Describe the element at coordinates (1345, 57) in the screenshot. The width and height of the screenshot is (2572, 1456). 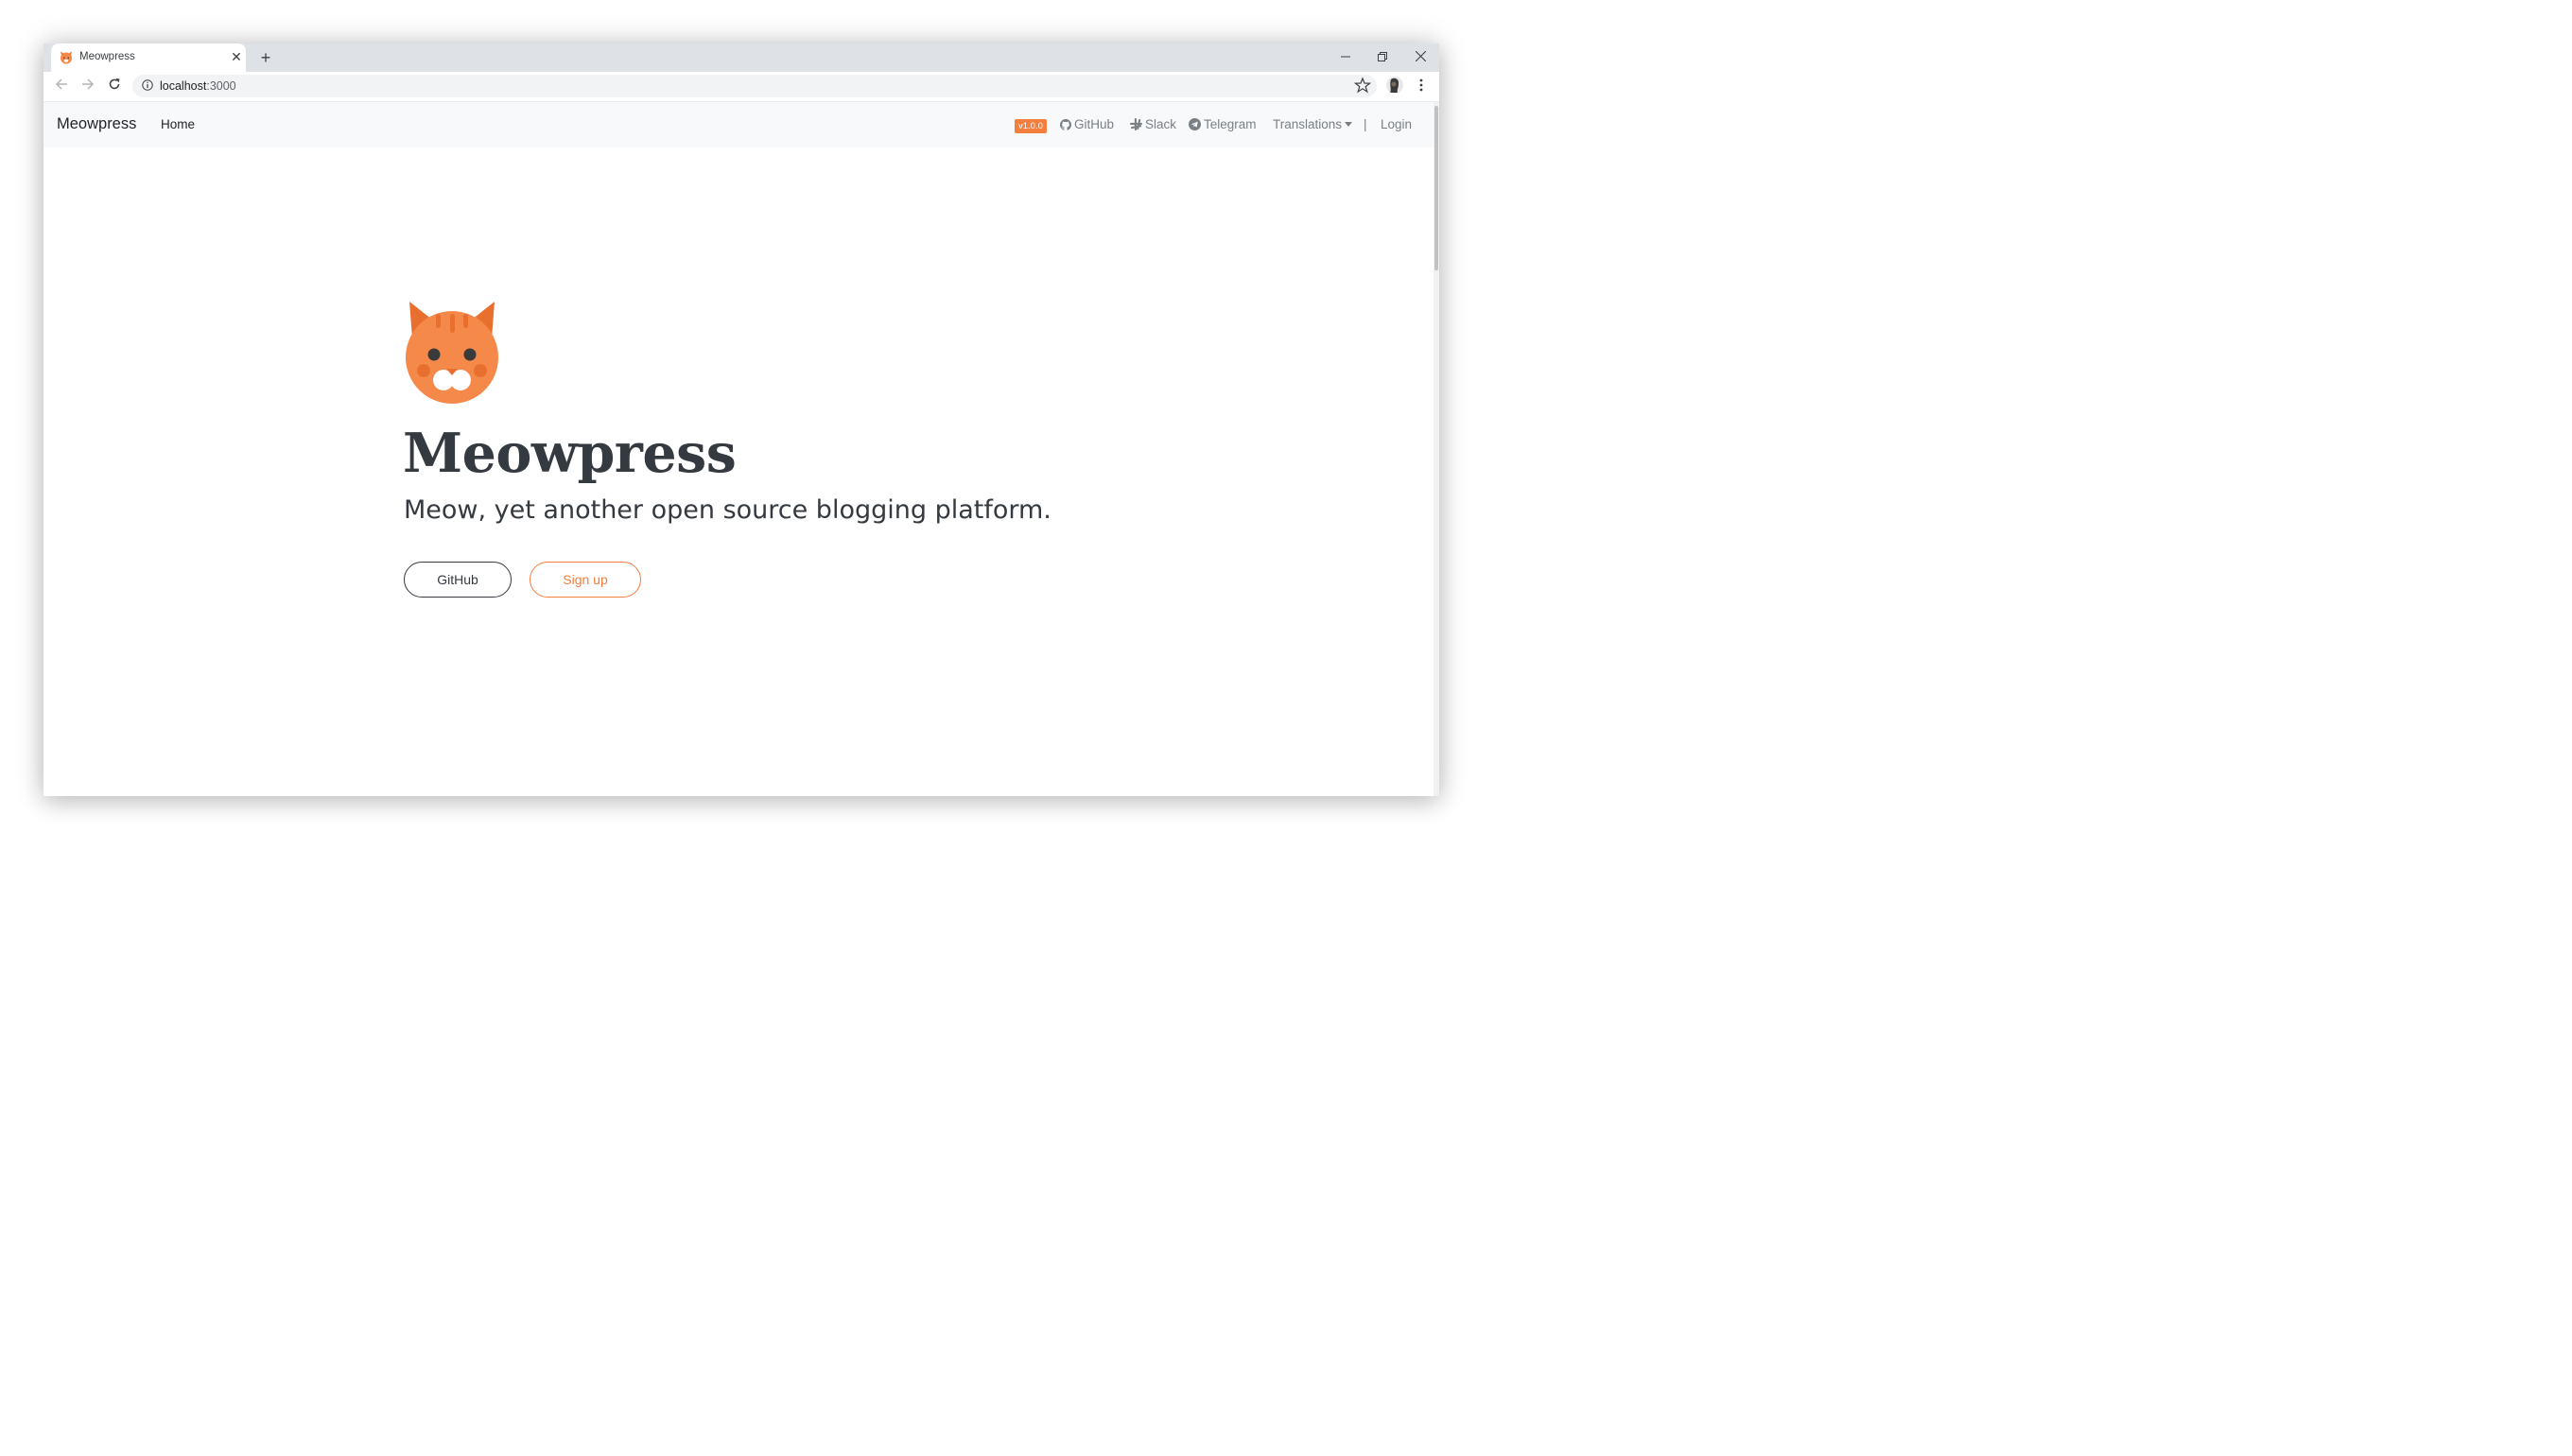
I see `minimize-icon` at that location.